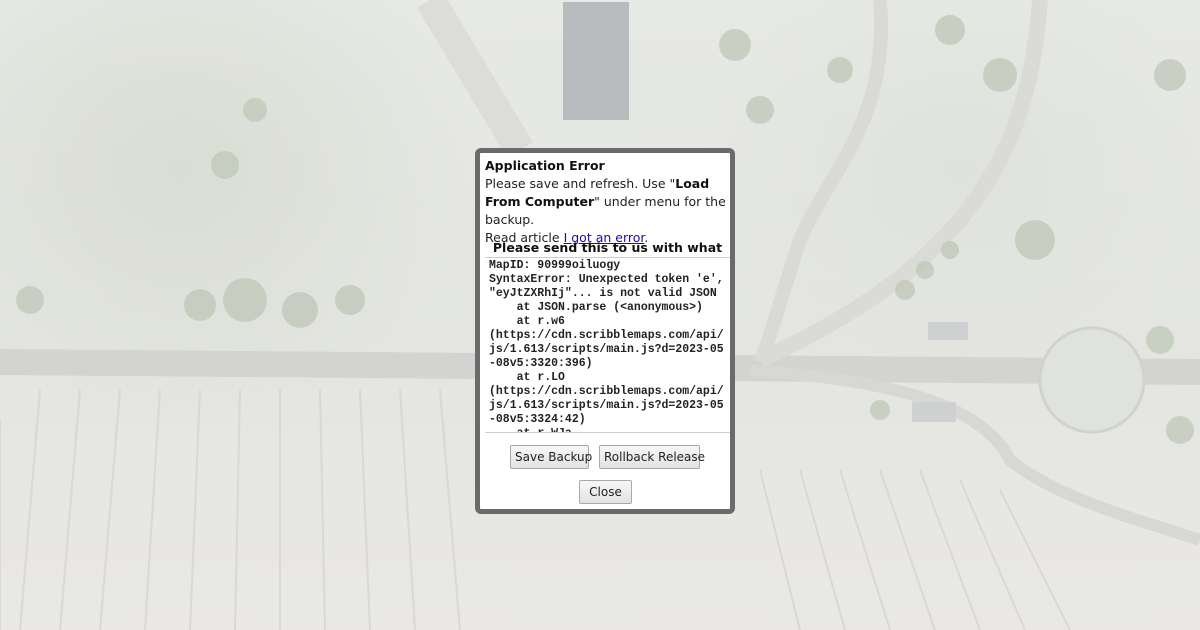 Image resolution: width=1200 pixels, height=630 pixels. I want to click on close-button: Close, so click(605, 492).